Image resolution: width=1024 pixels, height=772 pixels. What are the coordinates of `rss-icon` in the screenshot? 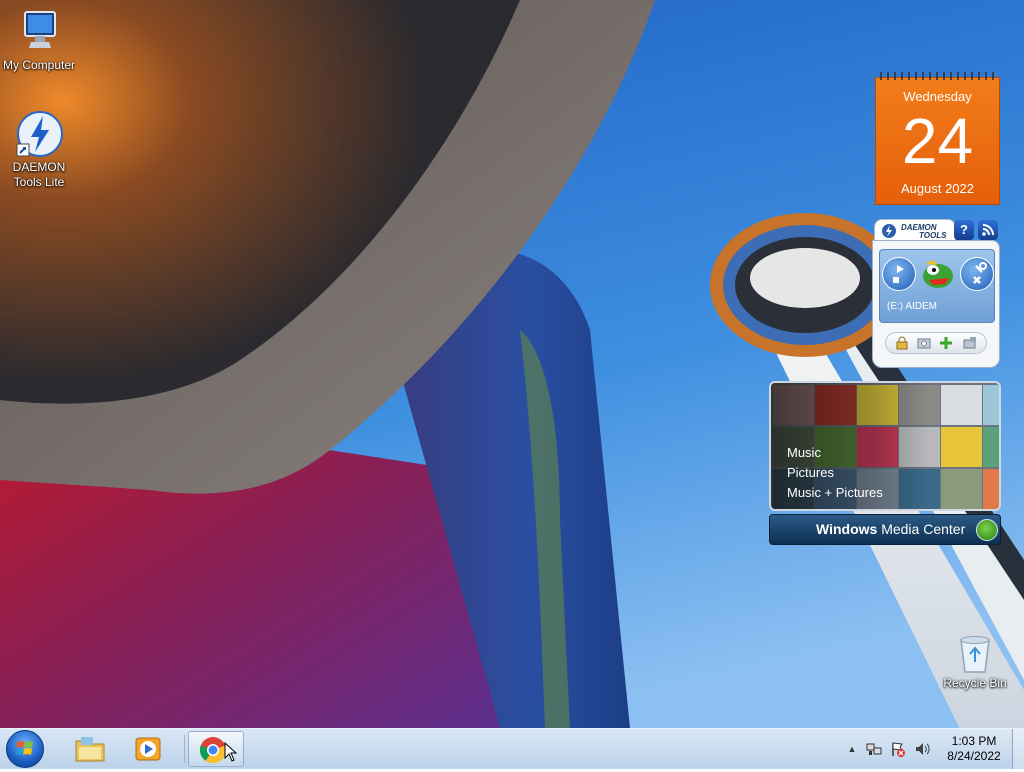 It's located at (988, 230).